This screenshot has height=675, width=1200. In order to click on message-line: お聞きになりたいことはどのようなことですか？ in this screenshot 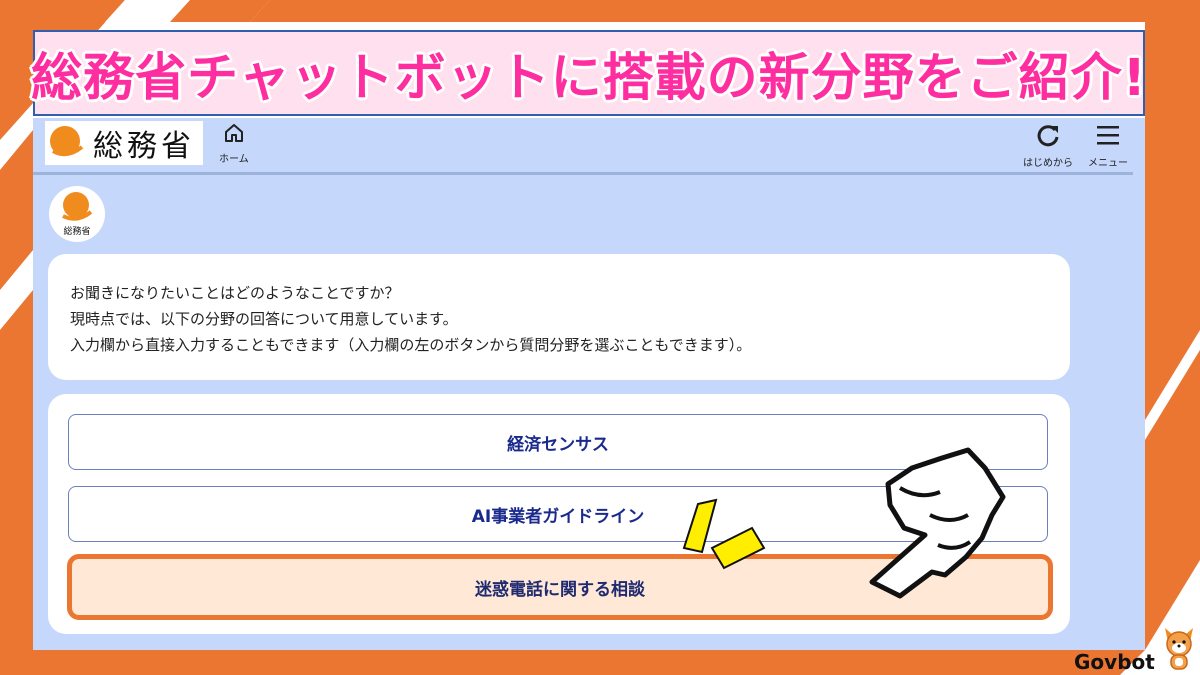, I will do `click(235, 293)`.